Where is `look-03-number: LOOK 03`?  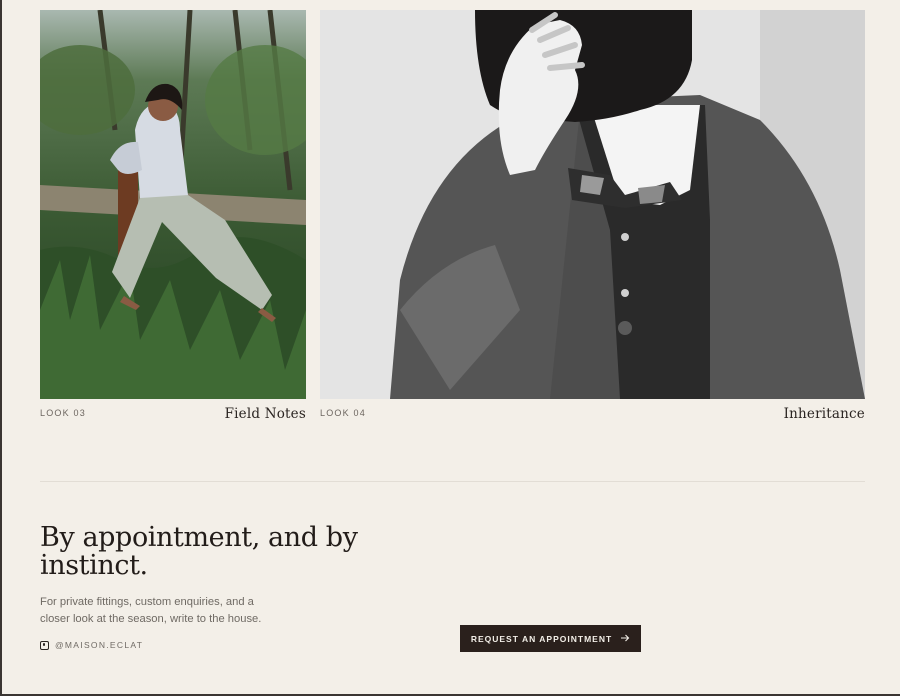
look-03-number: LOOK 03 is located at coordinates (63, 413).